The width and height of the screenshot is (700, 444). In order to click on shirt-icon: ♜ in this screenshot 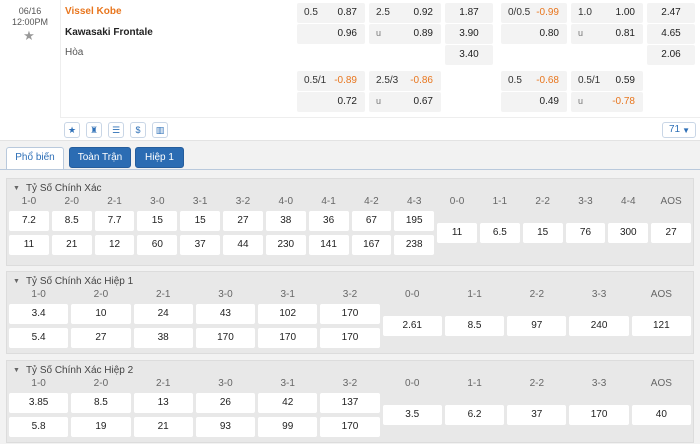, I will do `click(94, 130)`.